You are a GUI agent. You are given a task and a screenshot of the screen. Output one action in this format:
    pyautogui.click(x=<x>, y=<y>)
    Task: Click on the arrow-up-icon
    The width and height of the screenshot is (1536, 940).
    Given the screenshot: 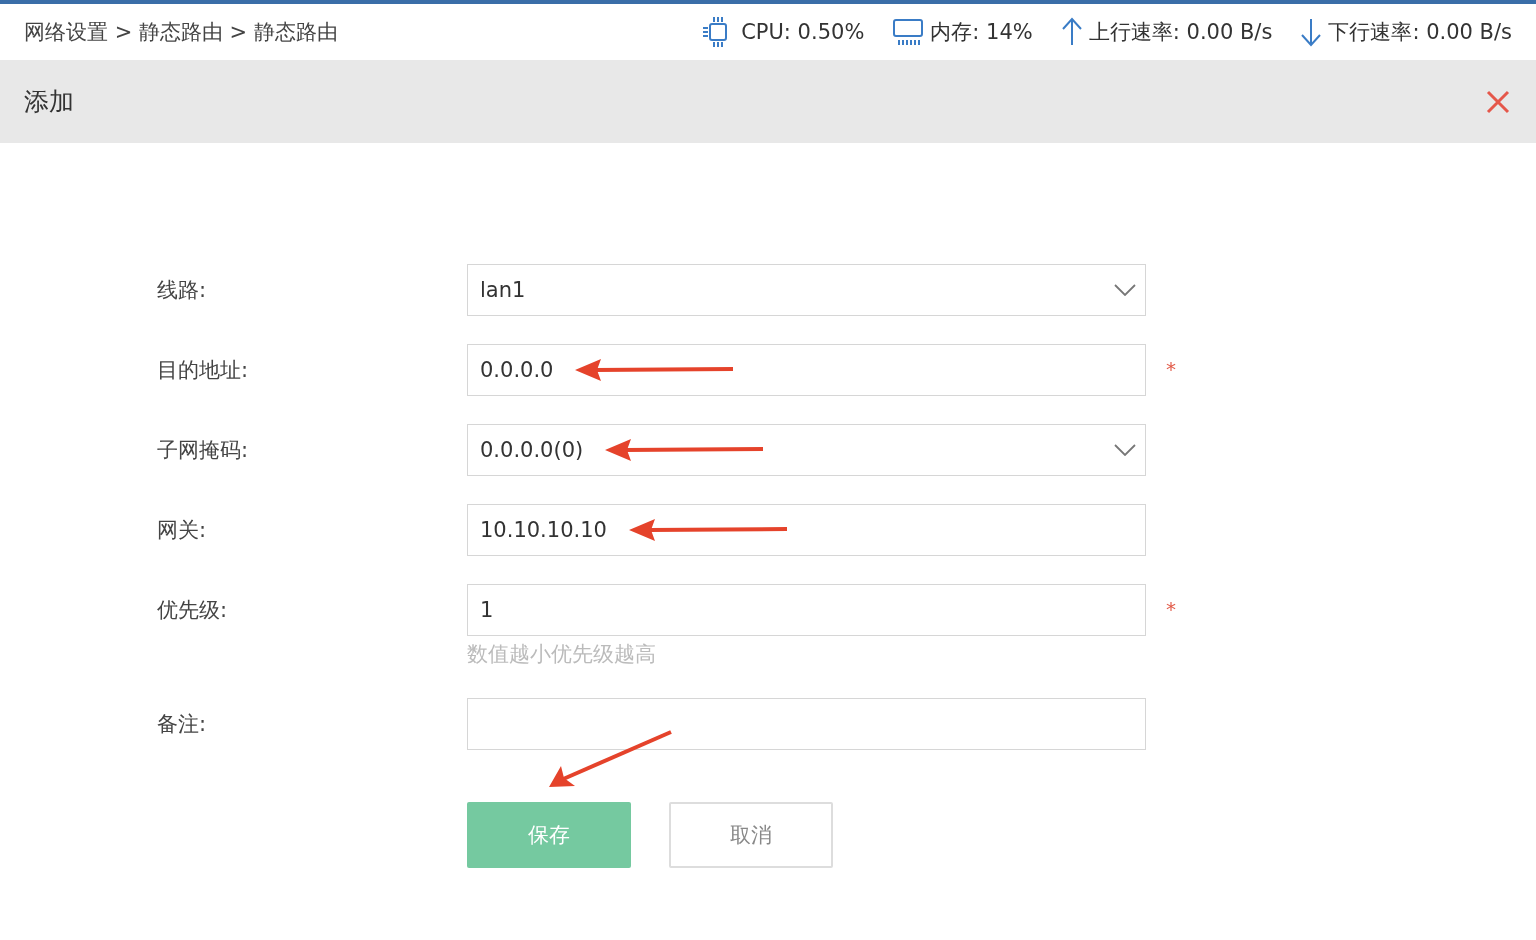 What is the action you would take?
    pyautogui.click(x=1071, y=32)
    